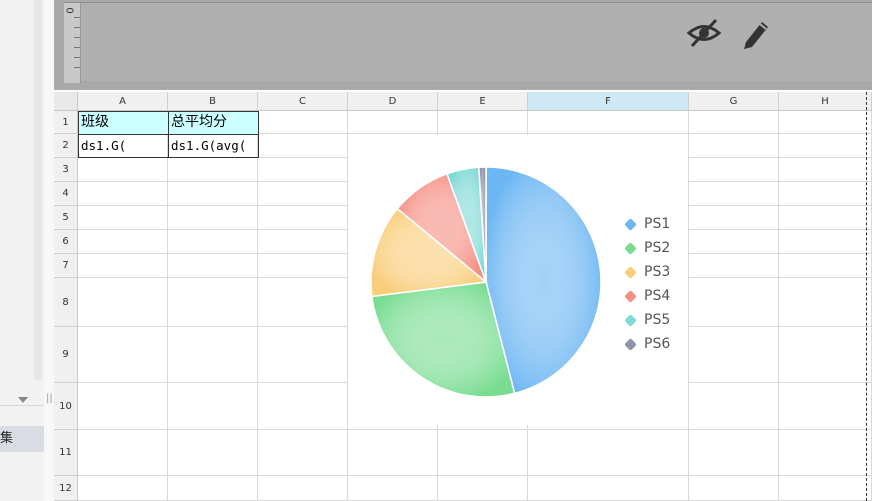  I want to click on row-header: 10, so click(66, 406).